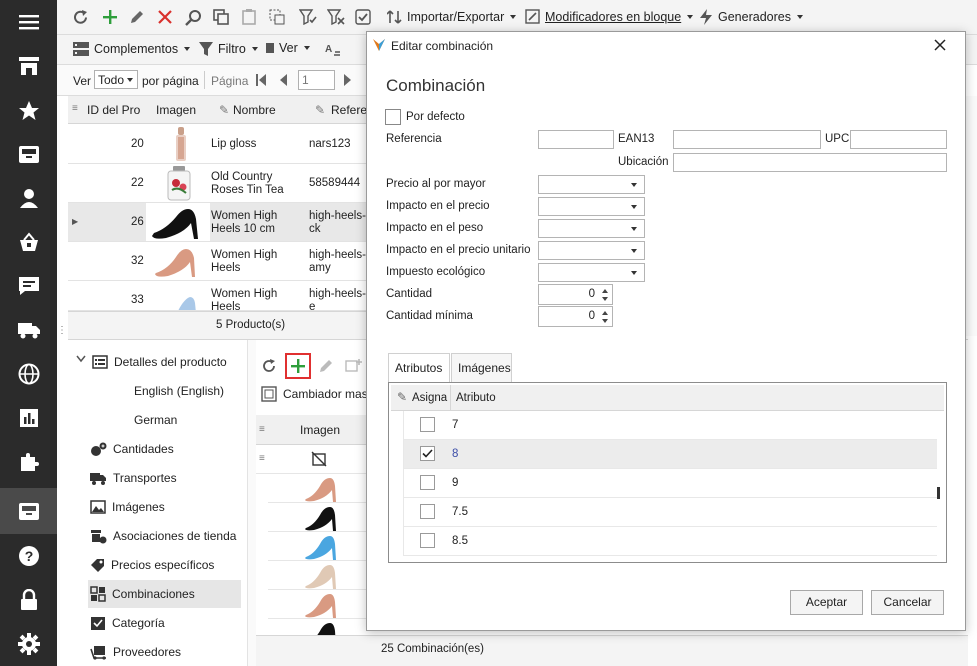  What do you see at coordinates (223, 261) in the screenshot?
I see `table-row: 32 Women High Heels high-heels-amy` at bounding box center [223, 261].